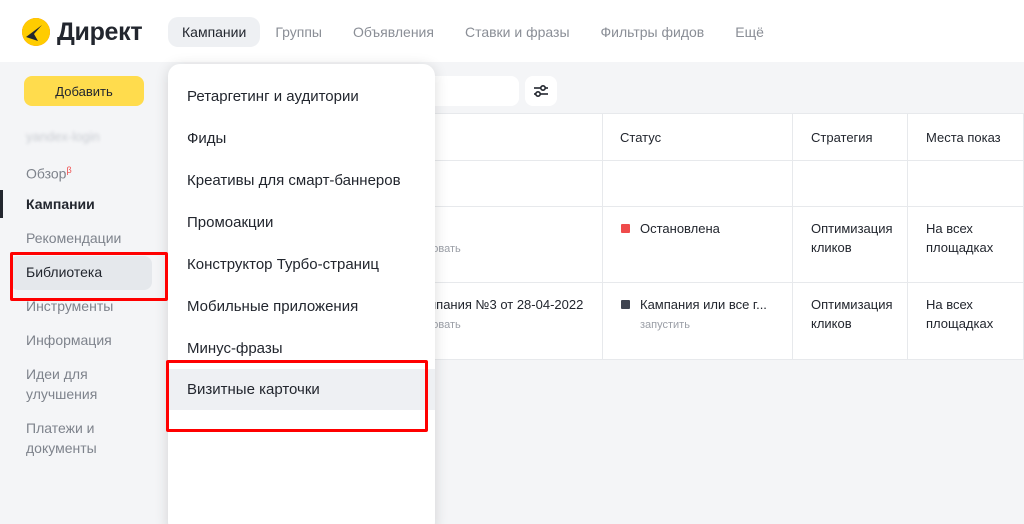  What do you see at coordinates (100, 31) in the screenshot?
I see `logo-text: Директ` at bounding box center [100, 31].